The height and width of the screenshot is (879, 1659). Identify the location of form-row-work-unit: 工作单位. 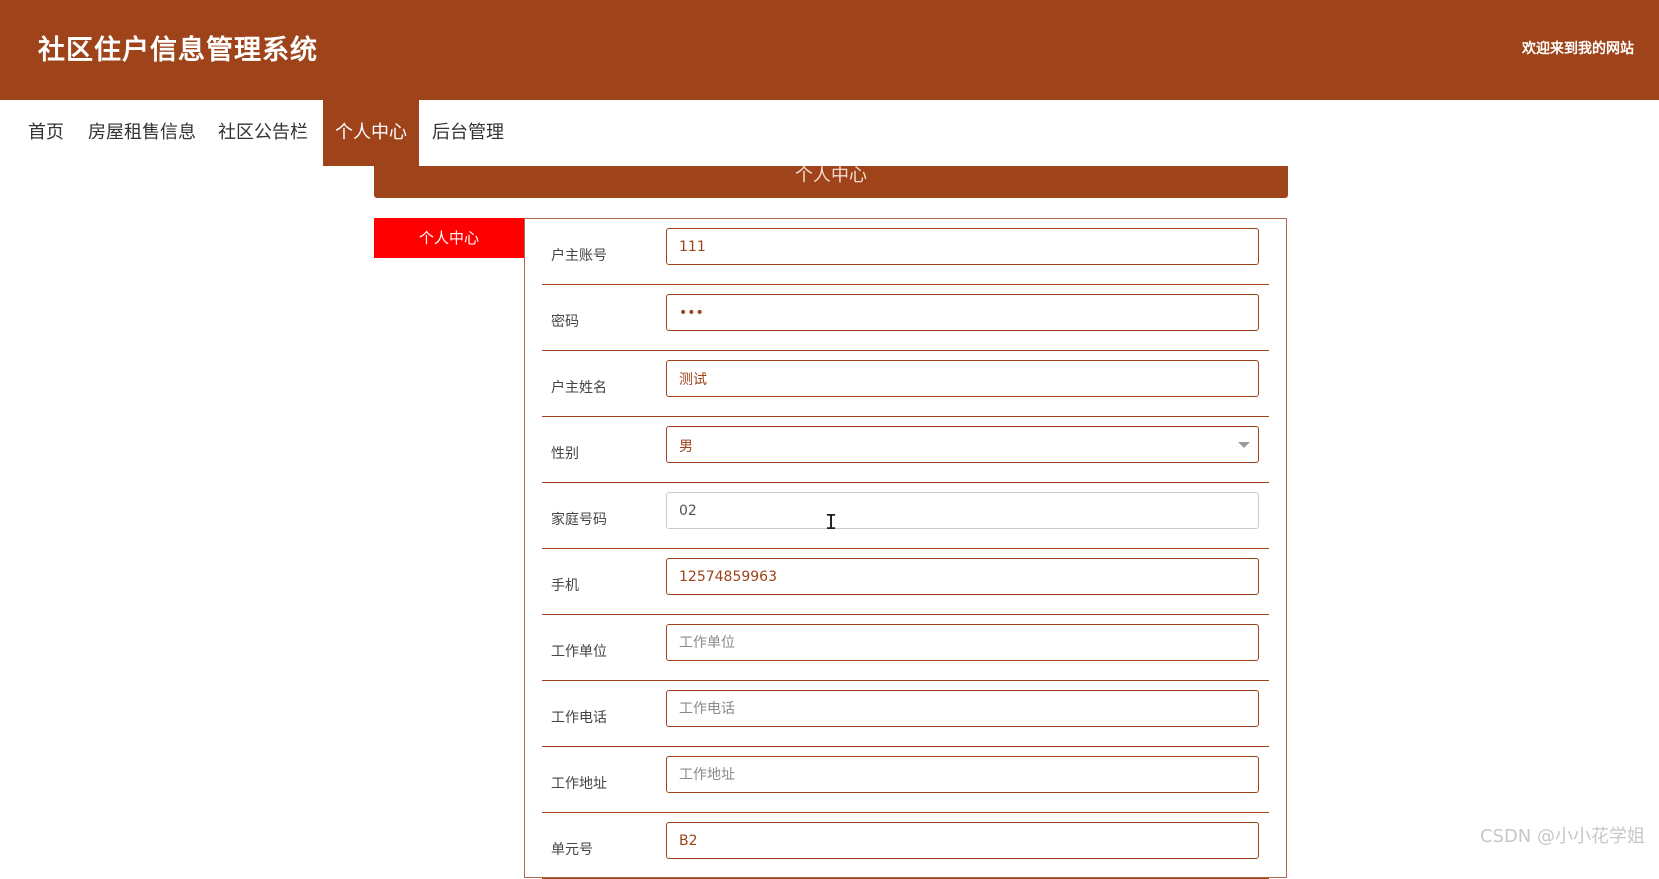
(905, 648).